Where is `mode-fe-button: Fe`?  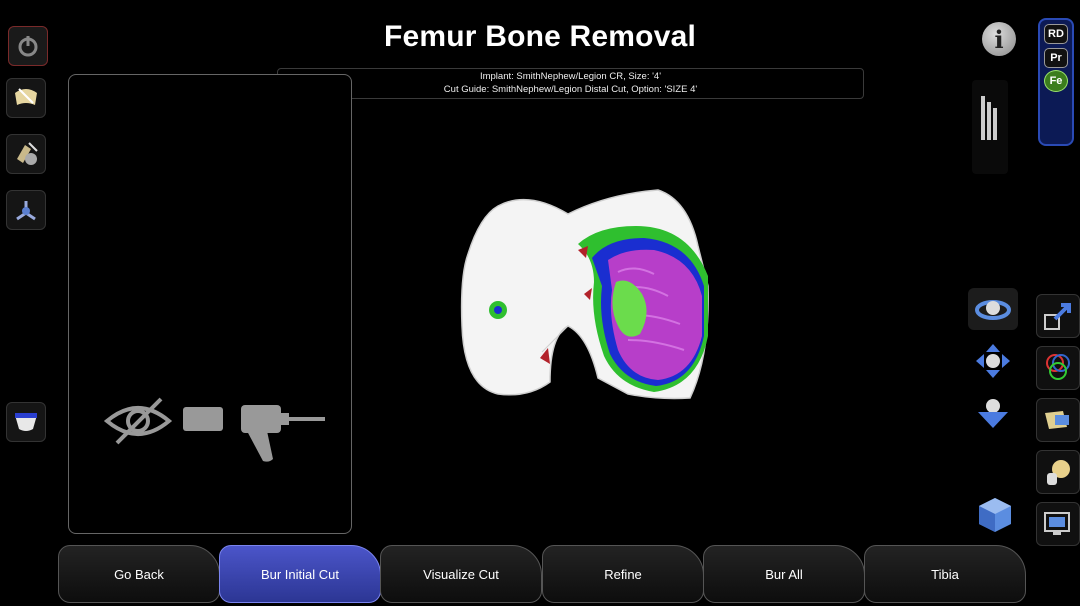 mode-fe-button: Fe is located at coordinates (1056, 81).